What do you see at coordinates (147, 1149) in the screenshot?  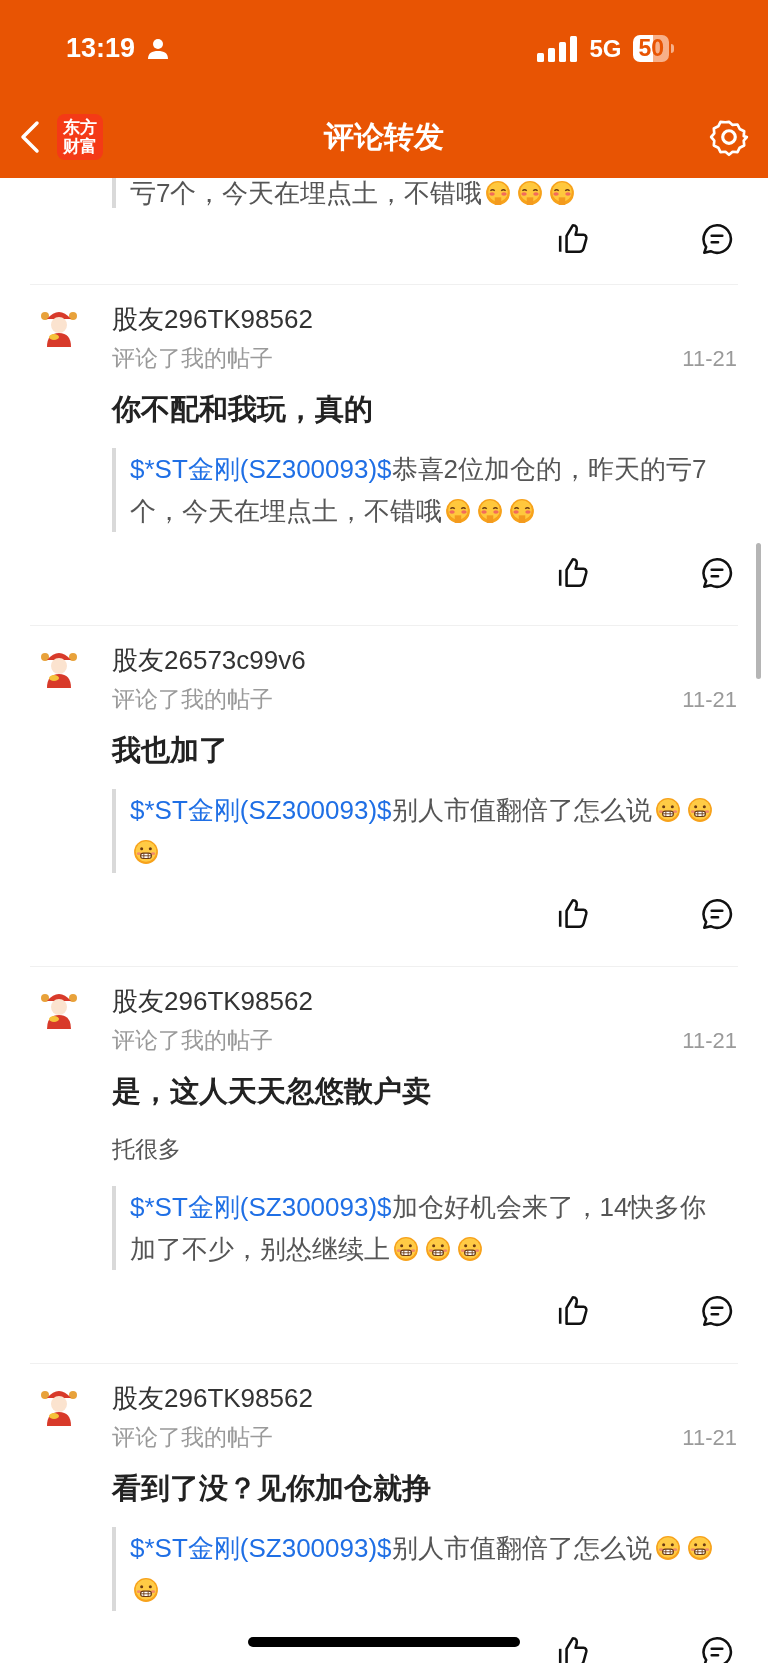 I see `comment-note: 托很多` at bounding box center [147, 1149].